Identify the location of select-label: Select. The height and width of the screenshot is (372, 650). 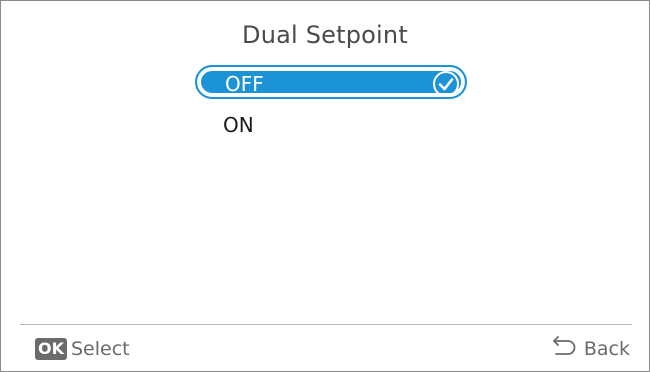
(100, 349).